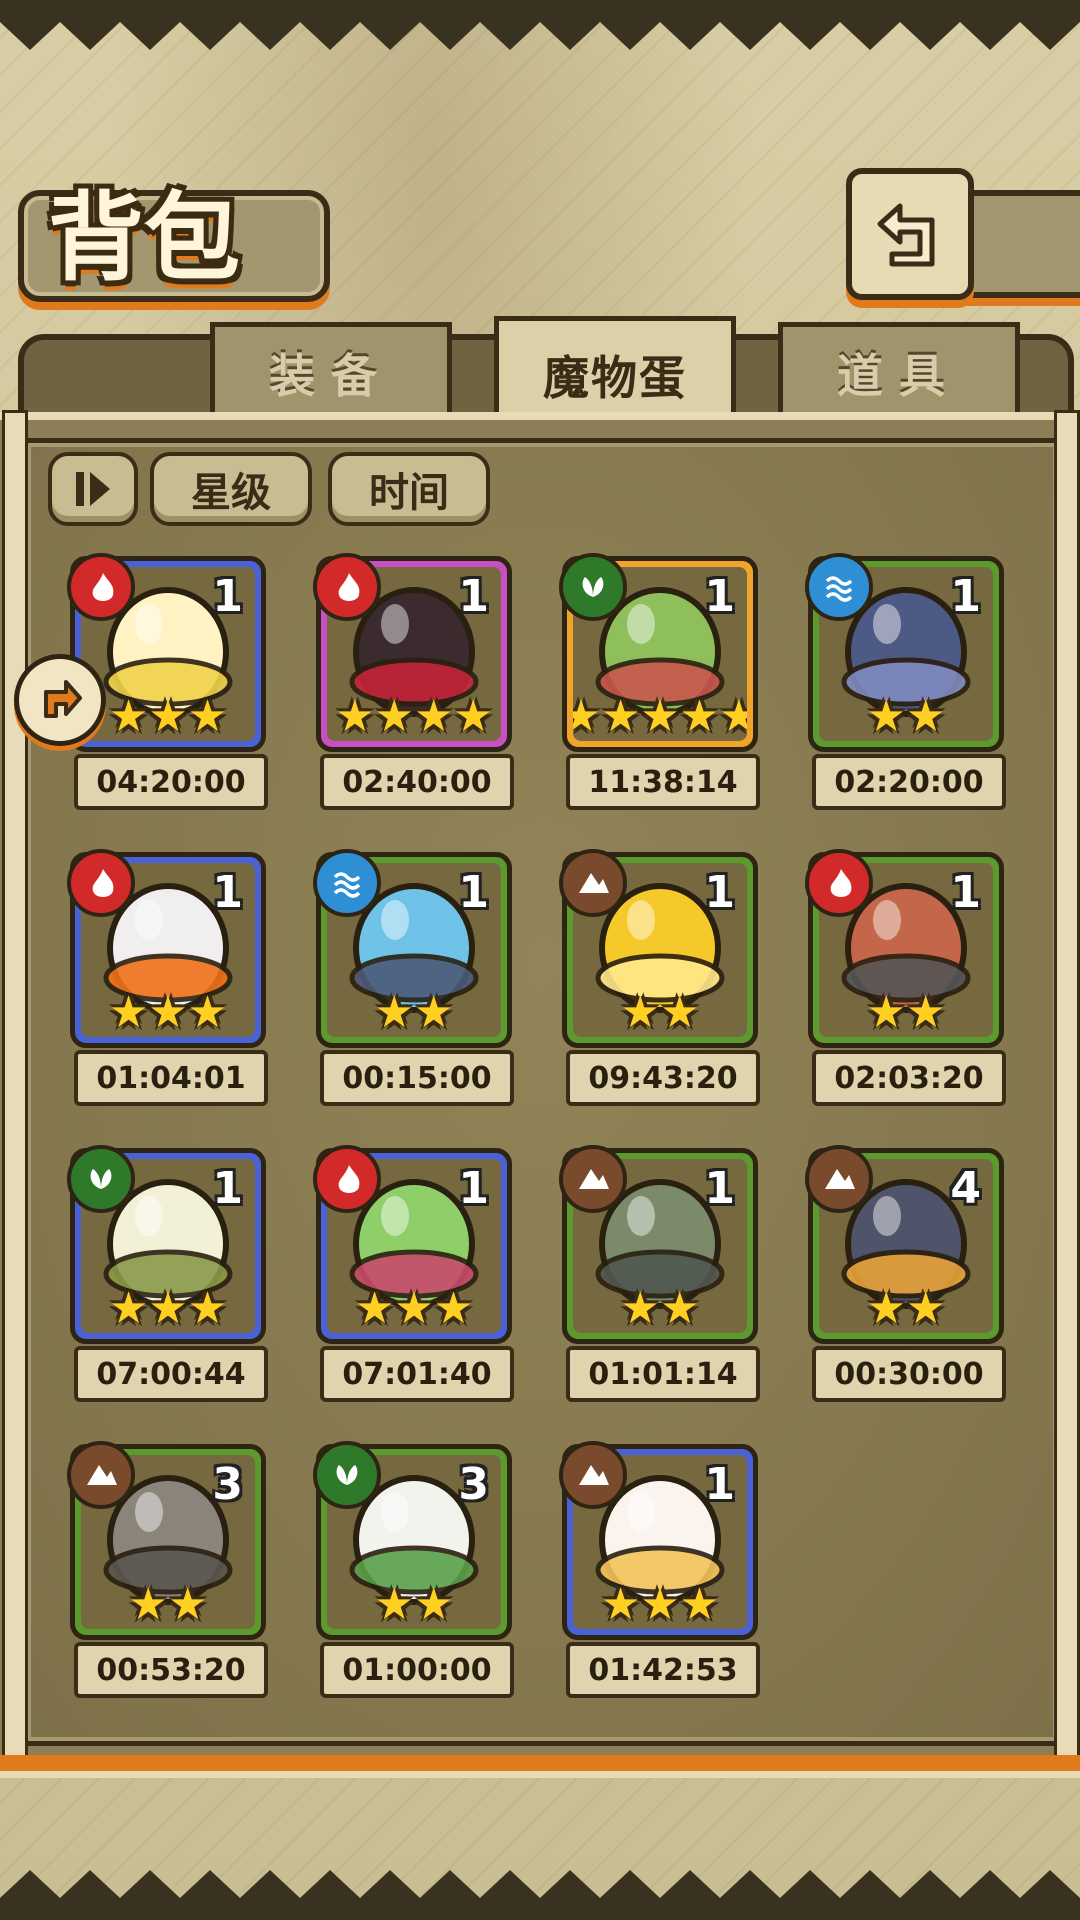 The height and width of the screenshot is (1920, 1080). I want to click on egg-hatch-timer: 01:01:14, so click(663, 1374).